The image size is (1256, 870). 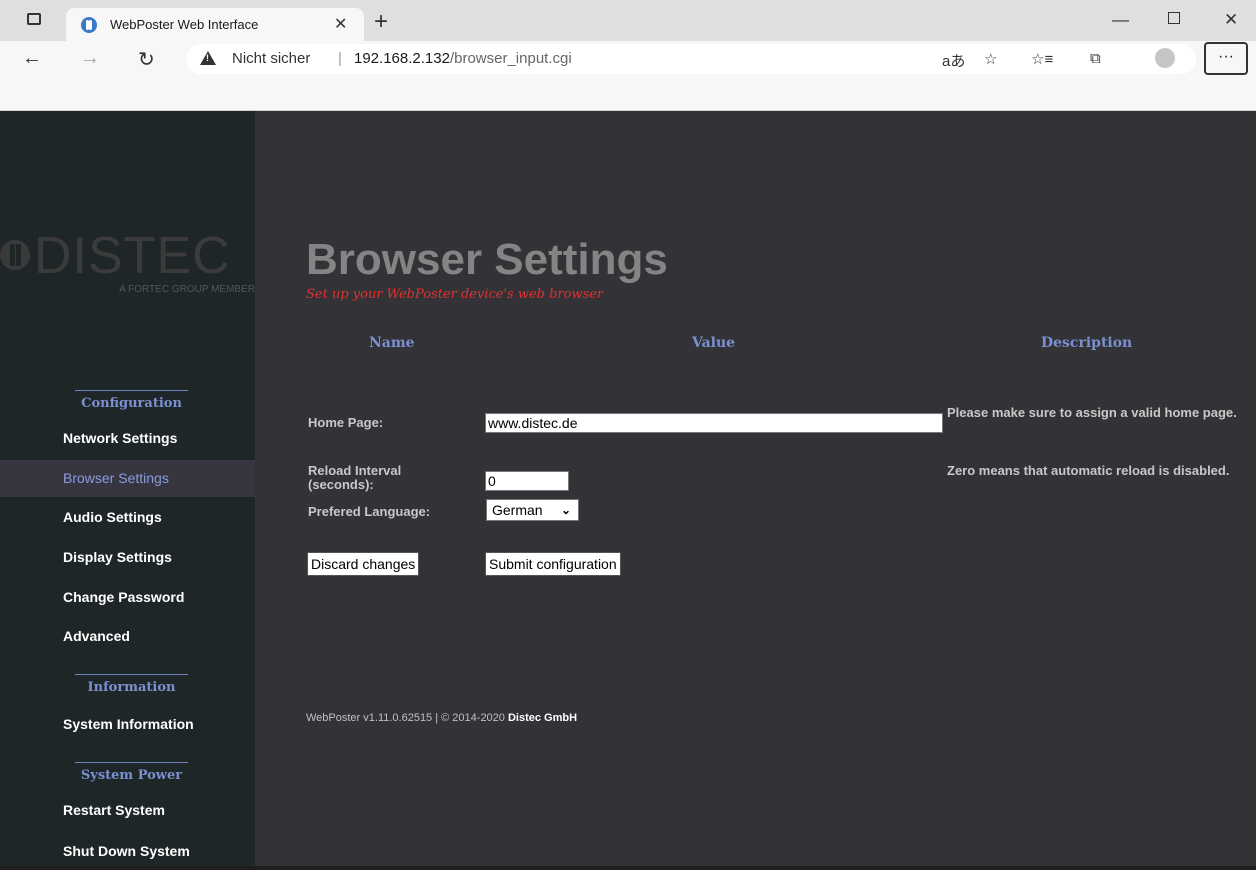 What do you see at coordinates (34, 19) in the screenshot?
I see `workspaces-icon` at bounding box center [34, 19].